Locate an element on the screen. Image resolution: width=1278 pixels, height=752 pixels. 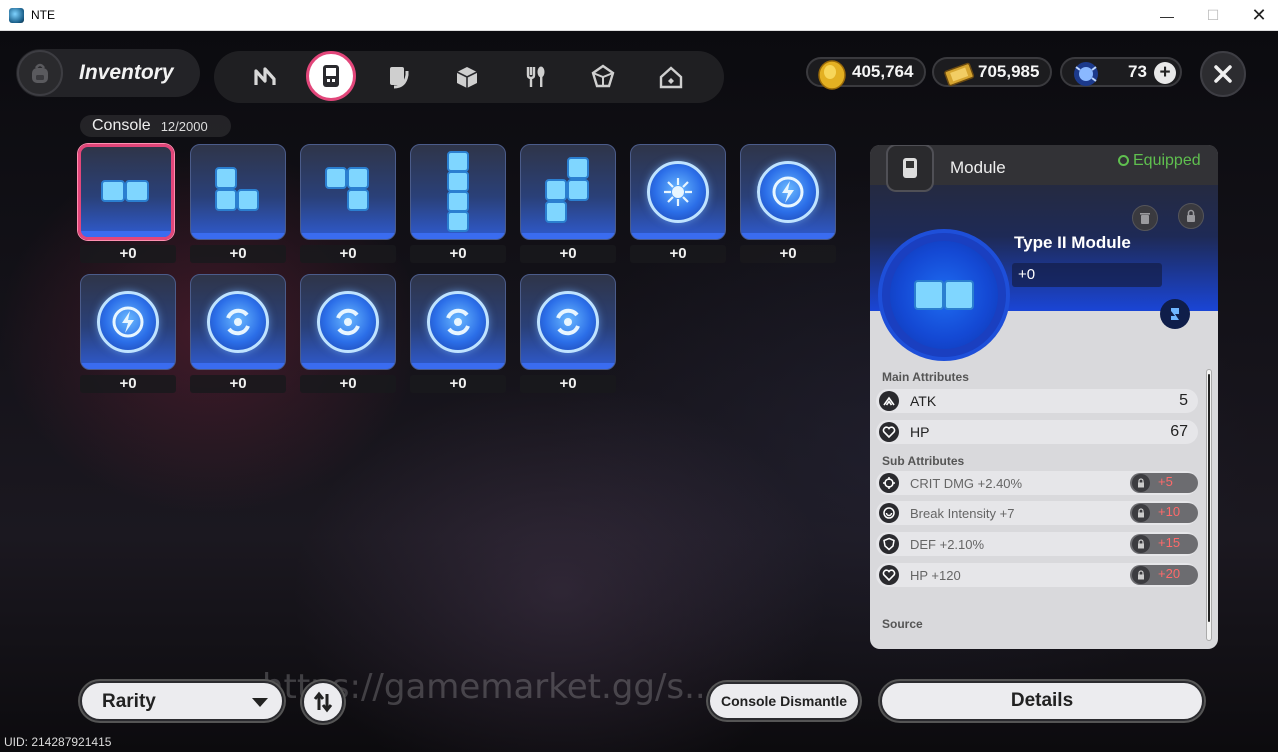
add-orb-button: + is located at coordinates (1165, 73).